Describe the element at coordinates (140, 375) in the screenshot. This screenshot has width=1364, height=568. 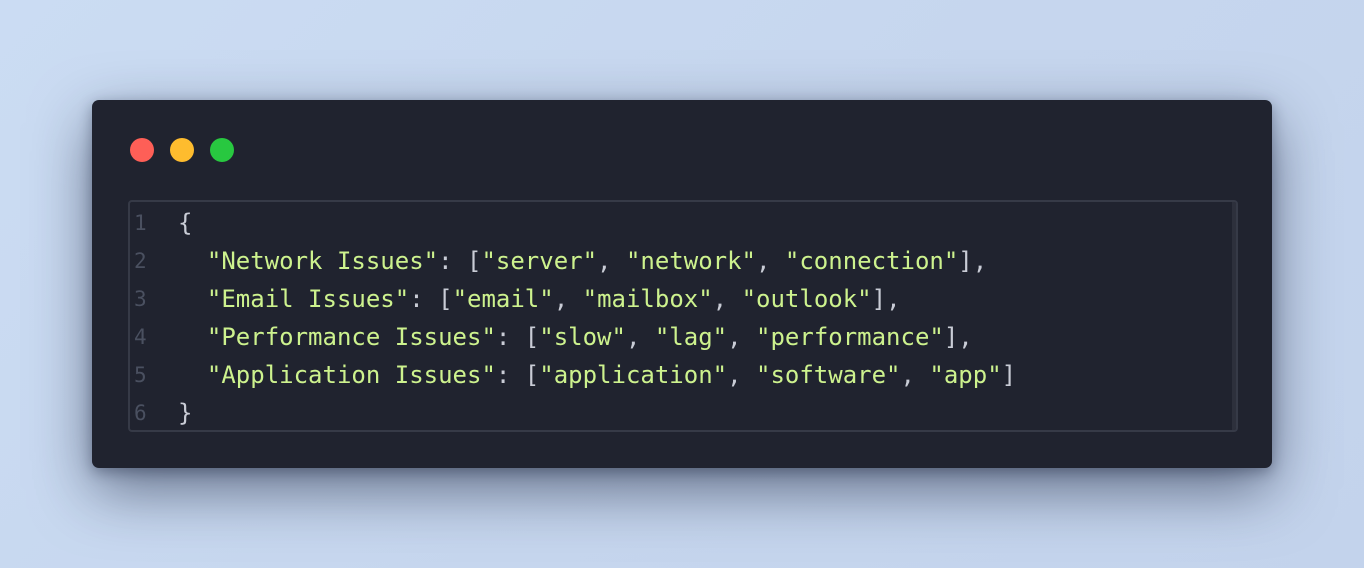
I see `line-number: 5` at that location.